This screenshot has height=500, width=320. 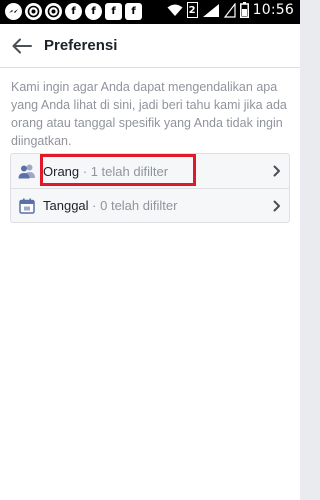 I want to click on status-bar: f f f f 2 10:56, so click(x=150, y=12).